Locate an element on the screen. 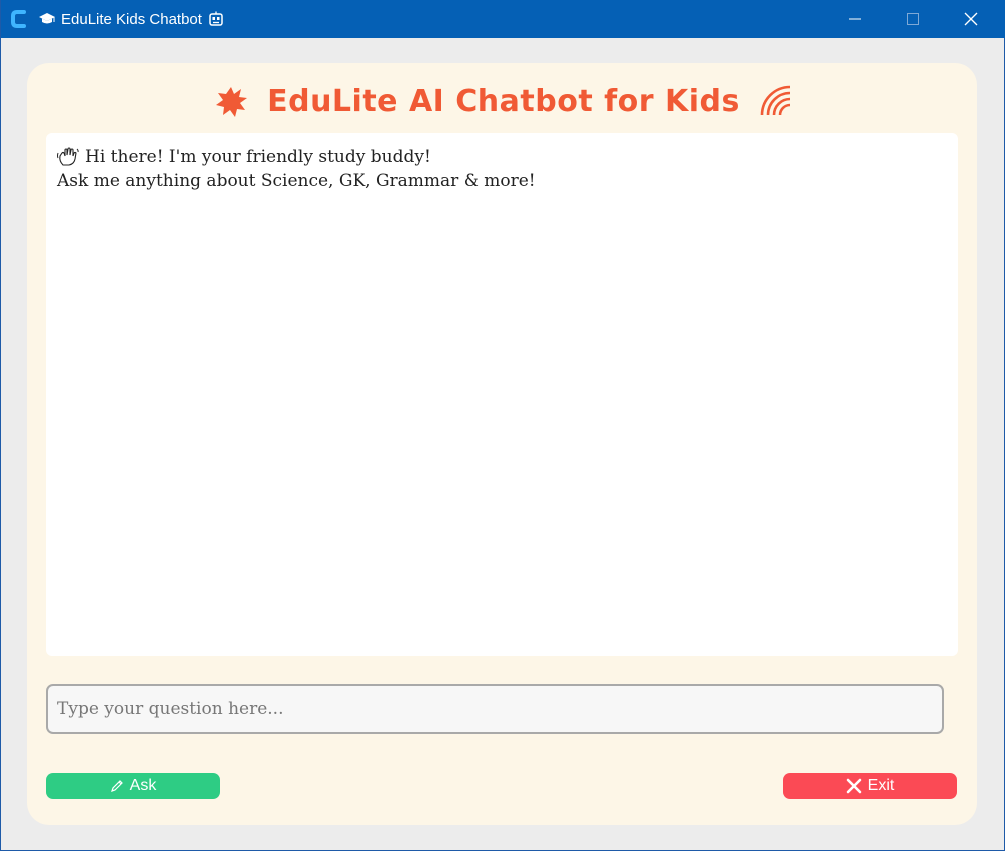 The image size is (1005, 851). minimize-button is located at coordinates (855, 19).